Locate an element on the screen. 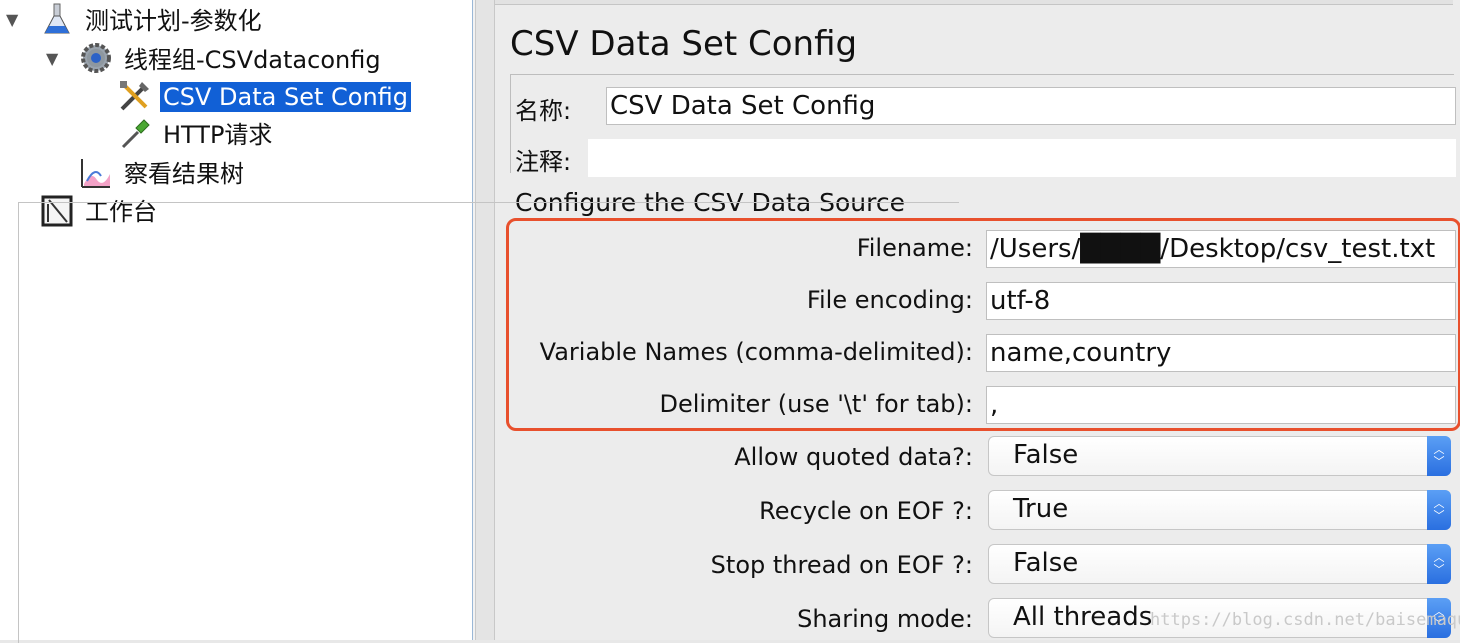 This screenshot has height=643, width=1460. delimiter-field: , is located at coordinates (1221, 405).